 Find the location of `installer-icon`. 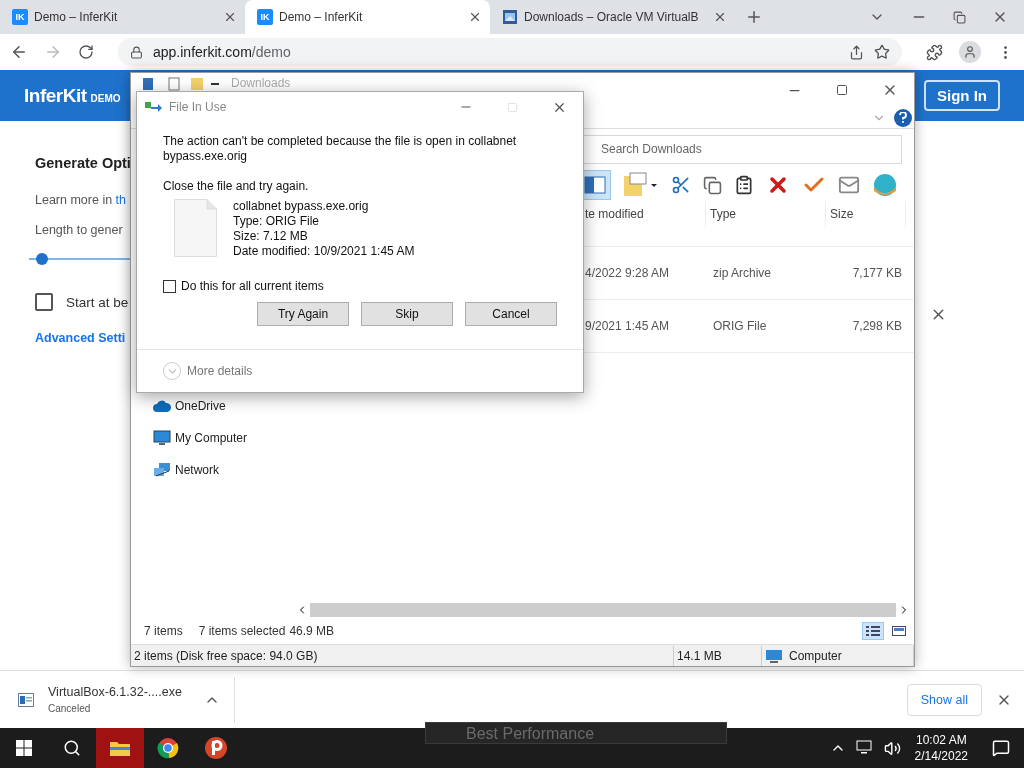

installer-icon is located at coordinates (26, 699).